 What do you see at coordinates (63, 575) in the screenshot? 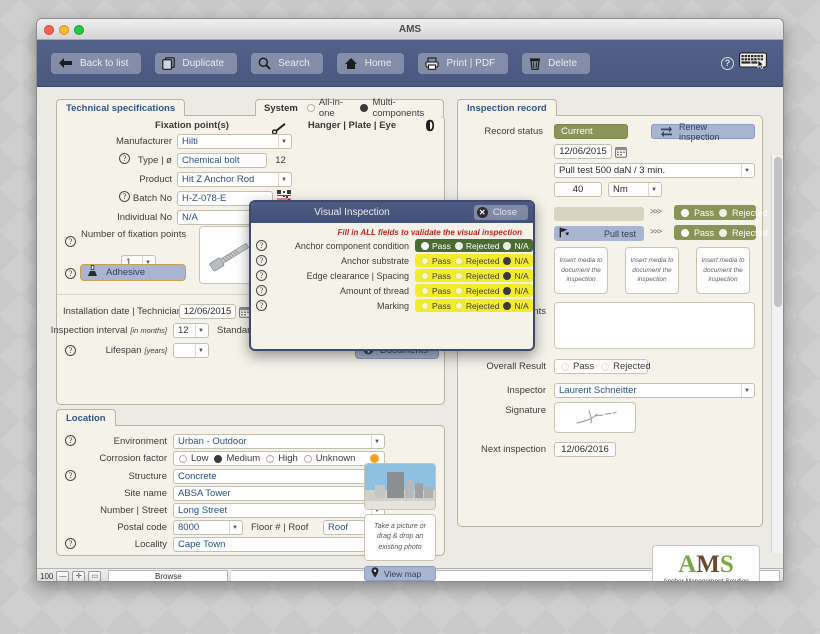
I see `zoom-out-button: —` at bounding box center [63, 575].